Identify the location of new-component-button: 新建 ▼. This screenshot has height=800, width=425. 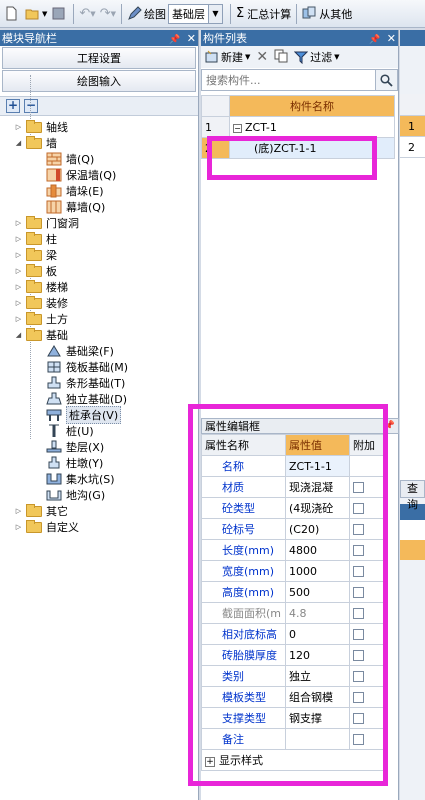
(227, 57).